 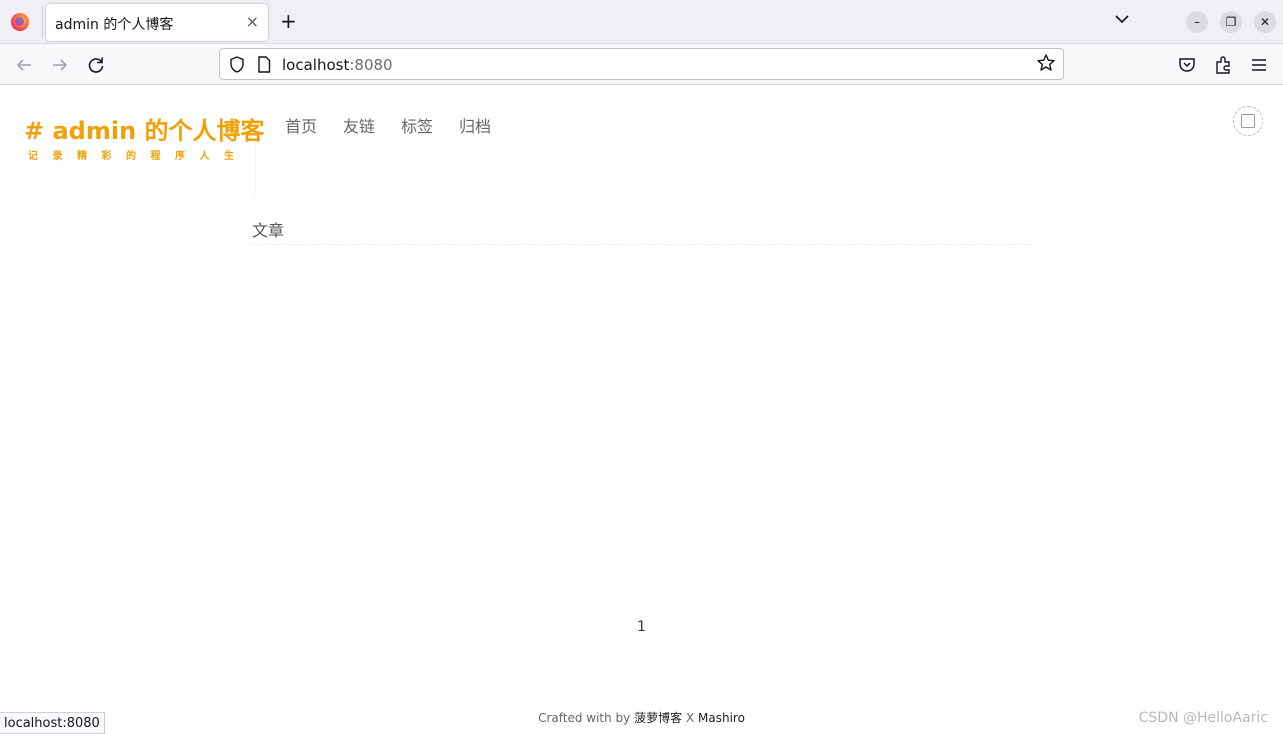 I want to click on new-tab-button: +, so click(x=288, y=21).